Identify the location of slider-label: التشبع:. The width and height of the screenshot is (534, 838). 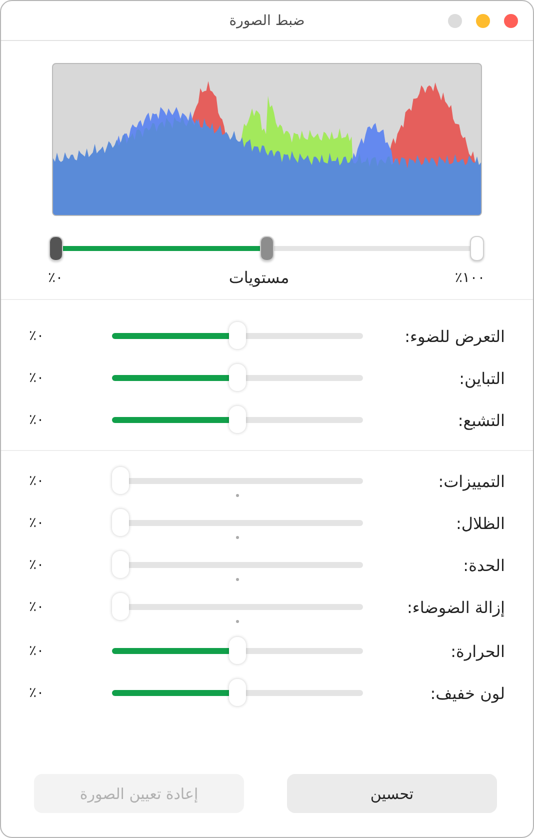
(480, 420).